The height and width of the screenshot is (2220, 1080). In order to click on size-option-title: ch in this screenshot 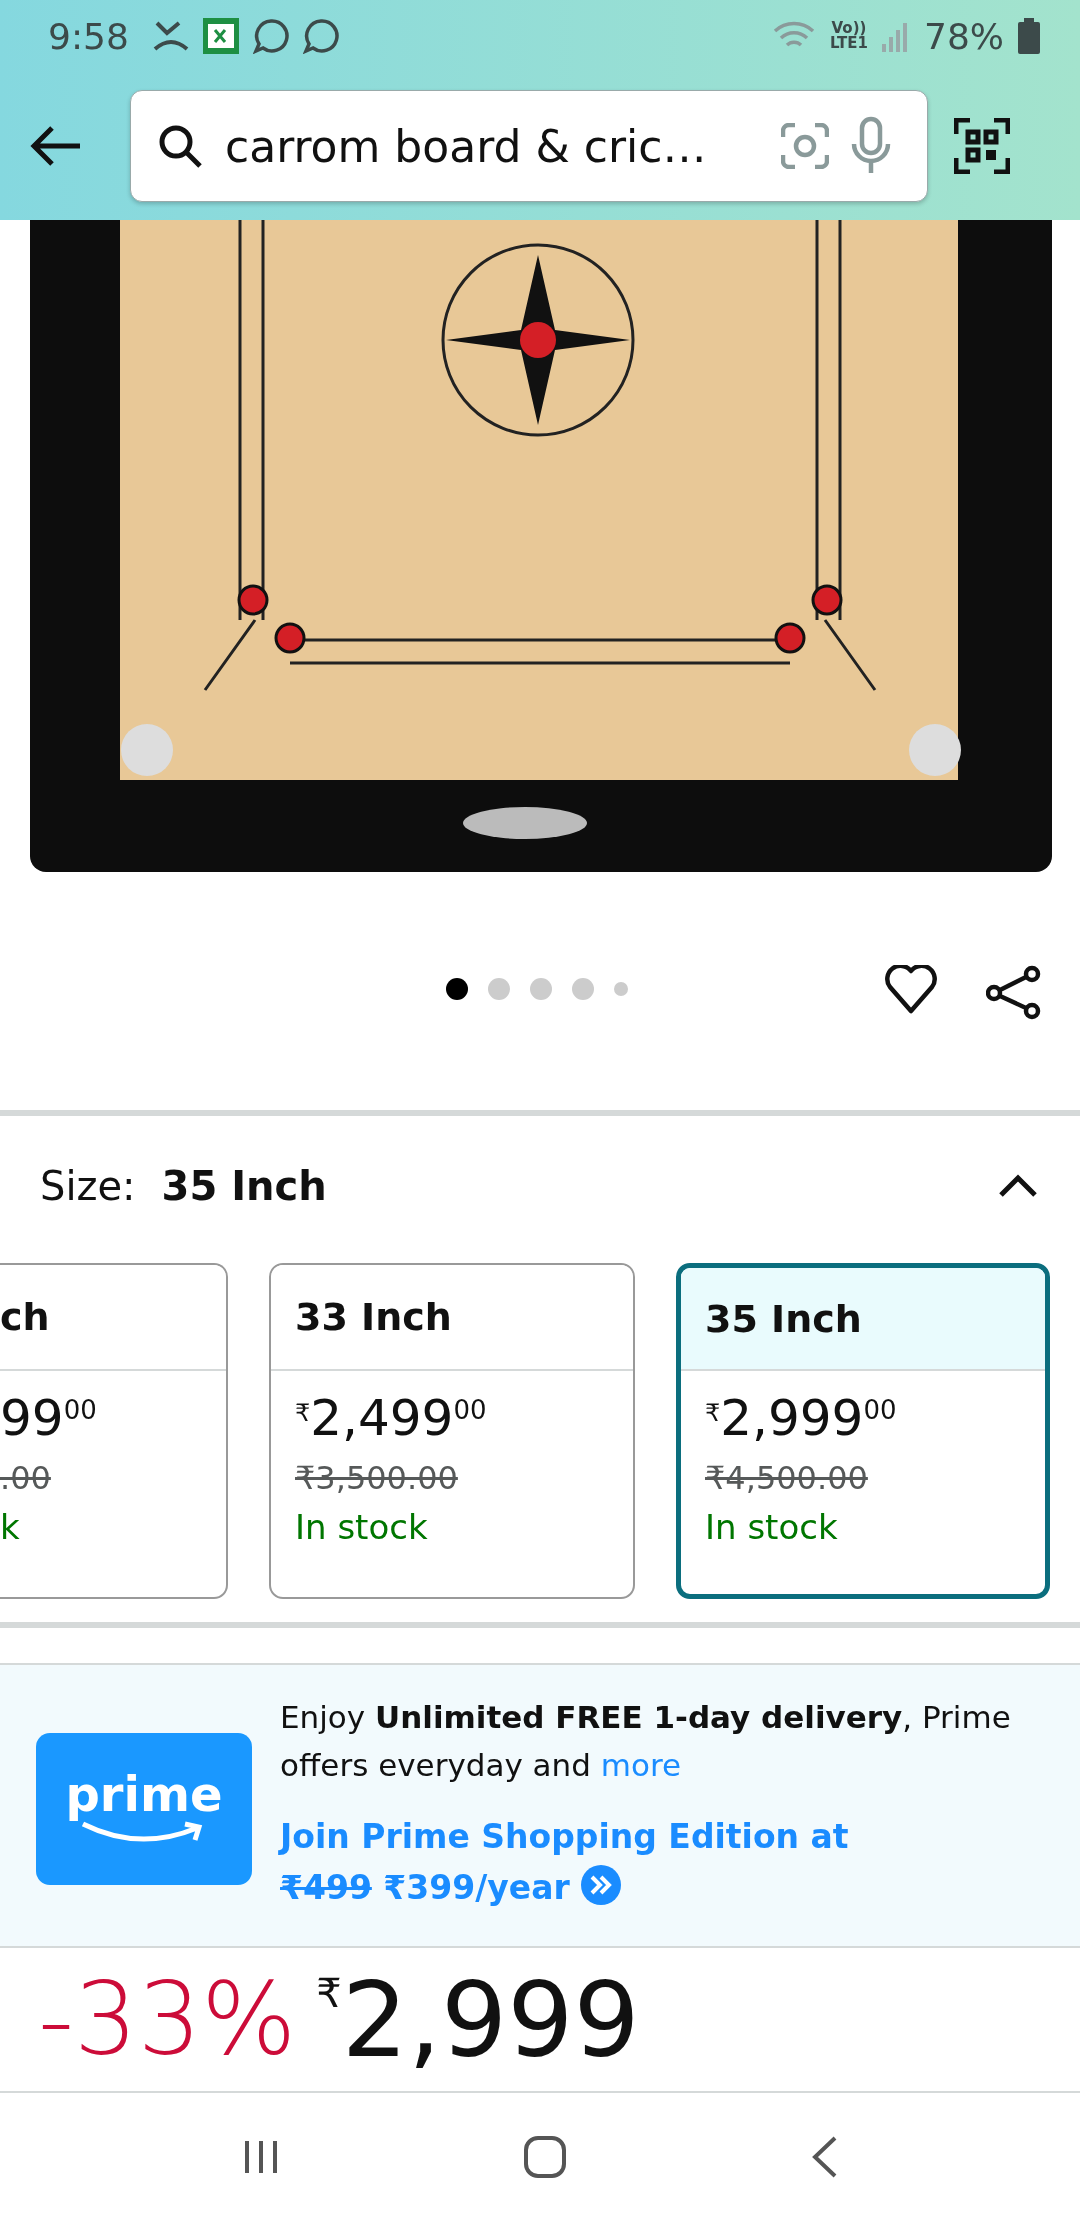, I will do `click(25, 1317)`.